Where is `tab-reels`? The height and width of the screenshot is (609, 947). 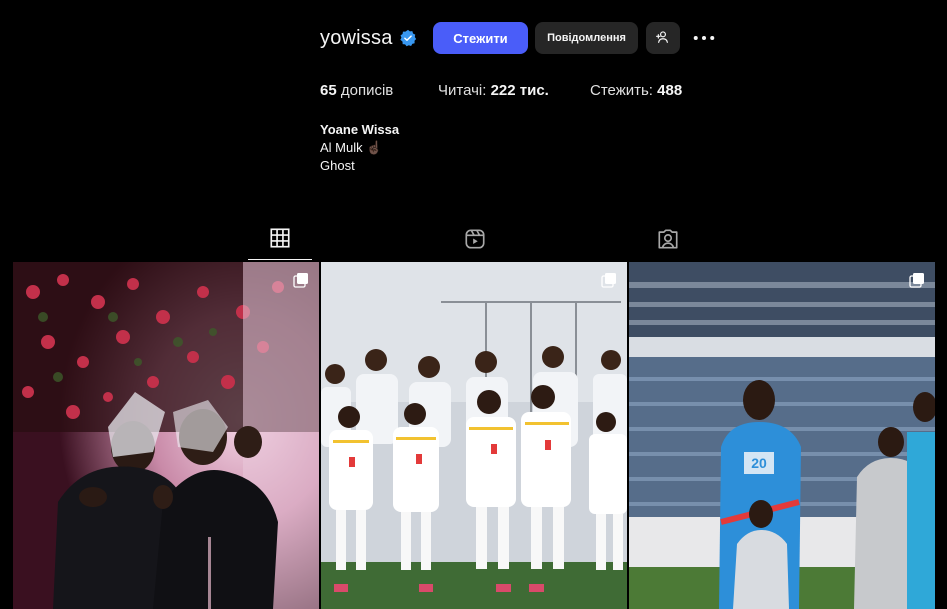
tab-reels is located at coordinates (475, 241).